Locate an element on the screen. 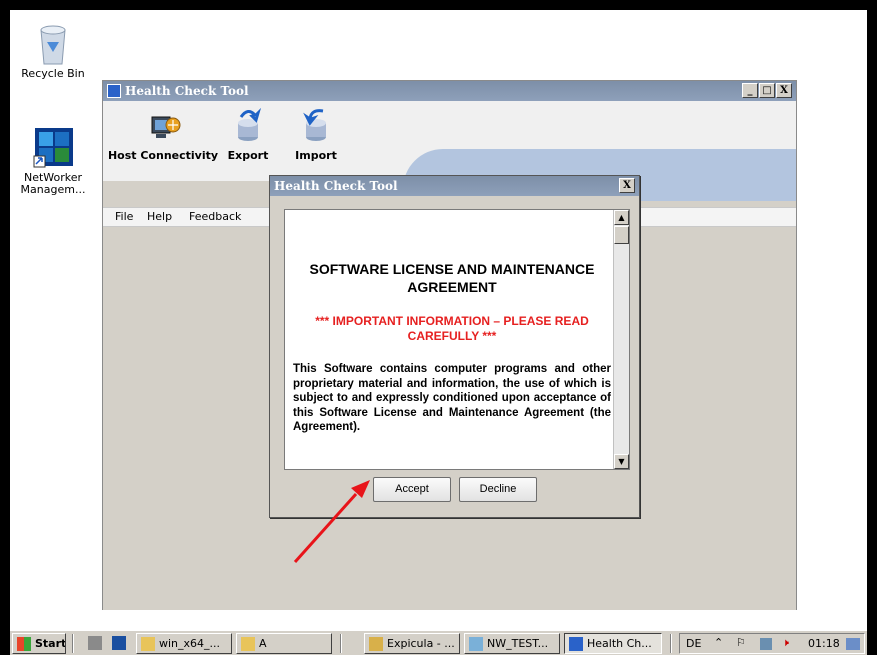 The image size is (877, 655). license-scrollbar: ▲ ▼ is located at coordinates (621, 339).